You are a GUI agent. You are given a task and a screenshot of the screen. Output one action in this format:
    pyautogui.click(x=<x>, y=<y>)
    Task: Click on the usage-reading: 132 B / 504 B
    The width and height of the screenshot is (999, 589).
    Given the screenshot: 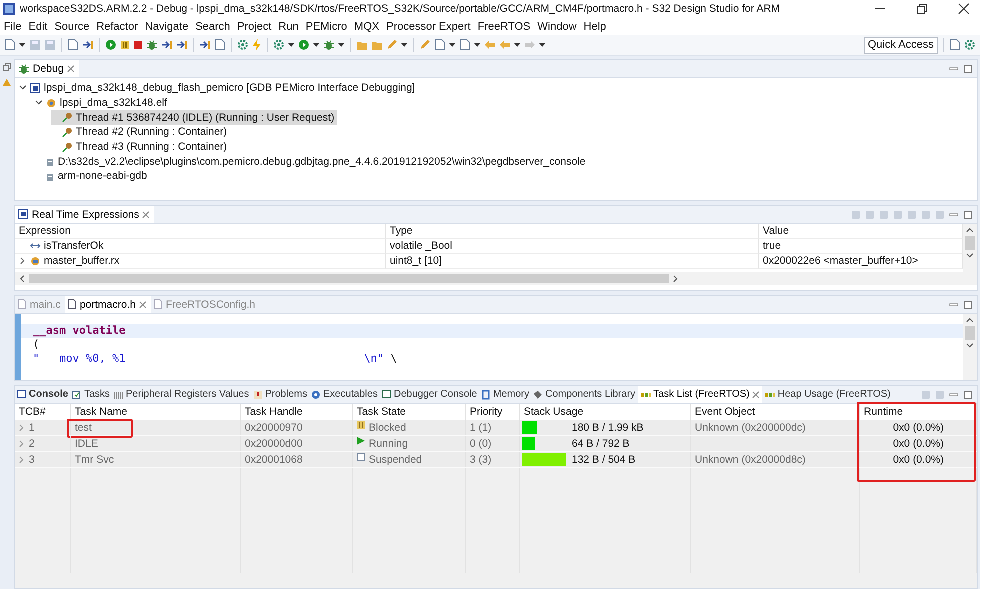 What is the action you would take?
    pyautogui.click(x=604, y=460)
    